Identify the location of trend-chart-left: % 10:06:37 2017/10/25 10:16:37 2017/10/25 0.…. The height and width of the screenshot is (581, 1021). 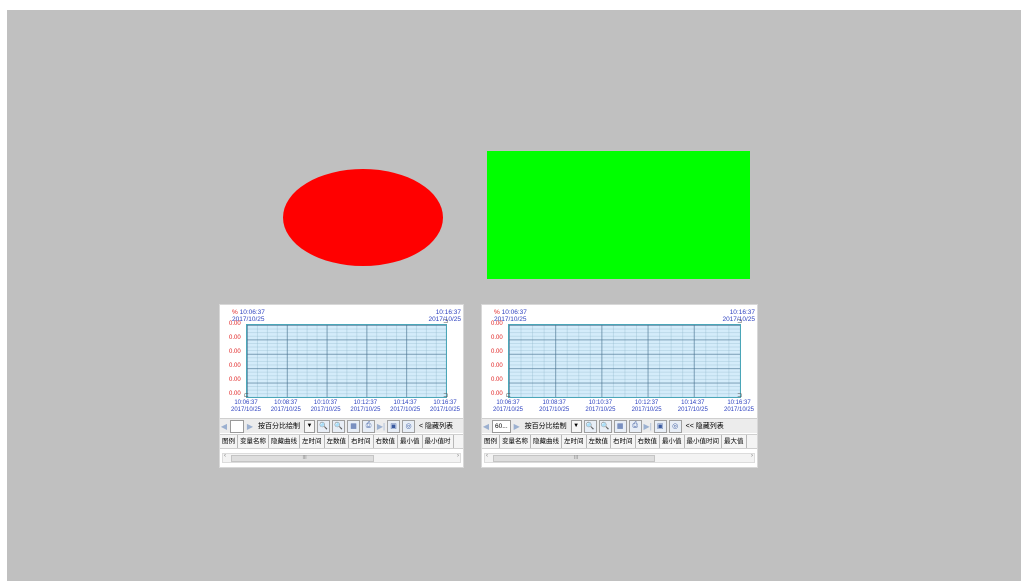
(341, 386).